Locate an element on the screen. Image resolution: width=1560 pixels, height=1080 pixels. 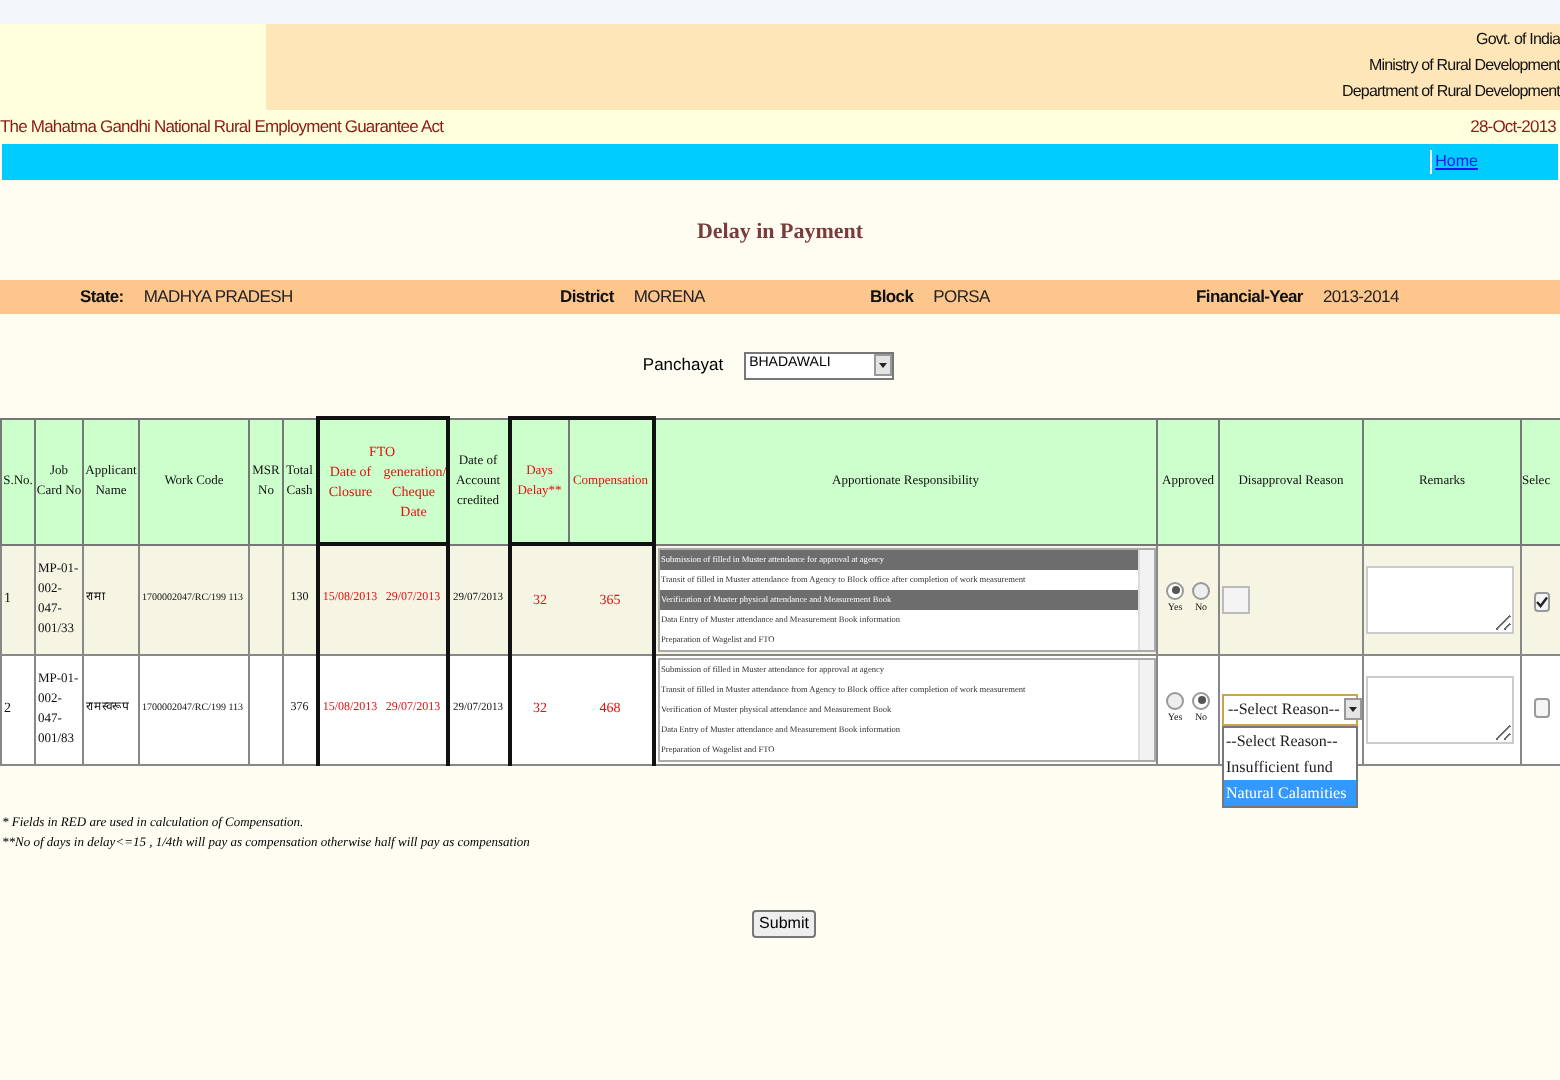
org-line: Ministry of Rural Development is located at coordinates (1464, 66).